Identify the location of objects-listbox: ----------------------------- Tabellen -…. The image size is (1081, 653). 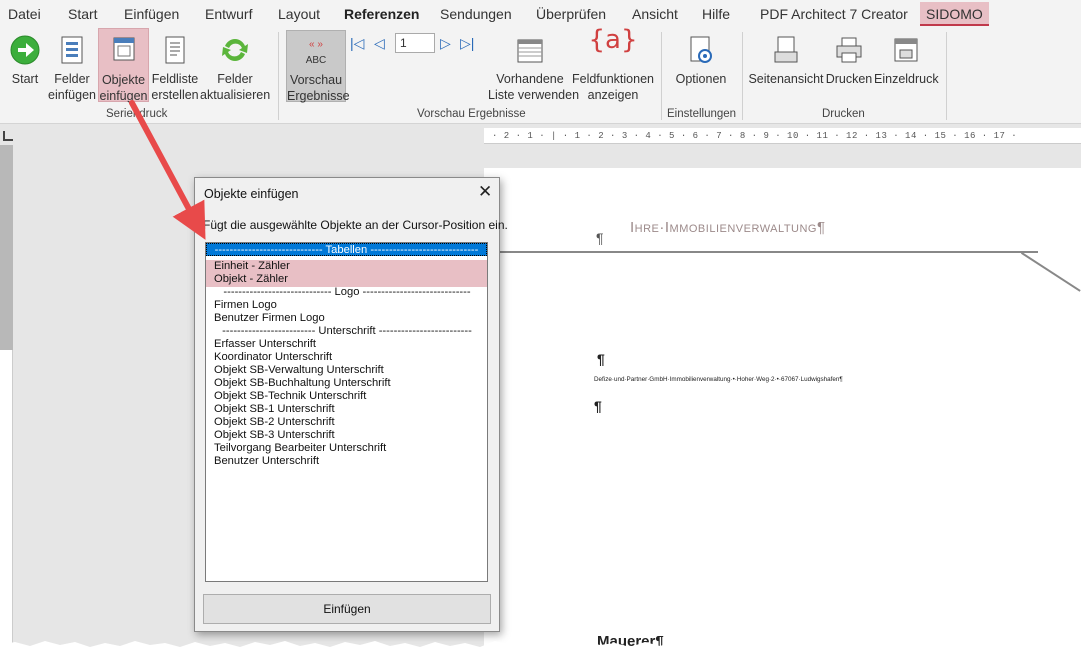
(346, 412).